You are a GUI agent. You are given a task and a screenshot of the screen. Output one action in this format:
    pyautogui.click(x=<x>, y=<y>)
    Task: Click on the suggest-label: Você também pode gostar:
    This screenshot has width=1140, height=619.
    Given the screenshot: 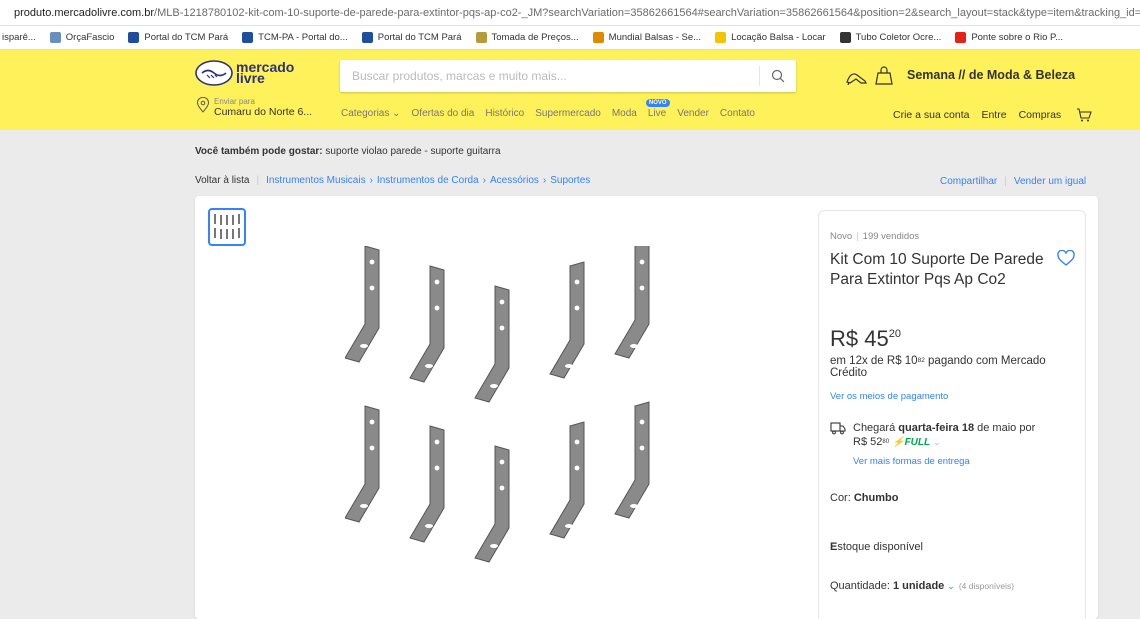 What is the action you would take?
    pyautogui.click(x=259, y=151)
    